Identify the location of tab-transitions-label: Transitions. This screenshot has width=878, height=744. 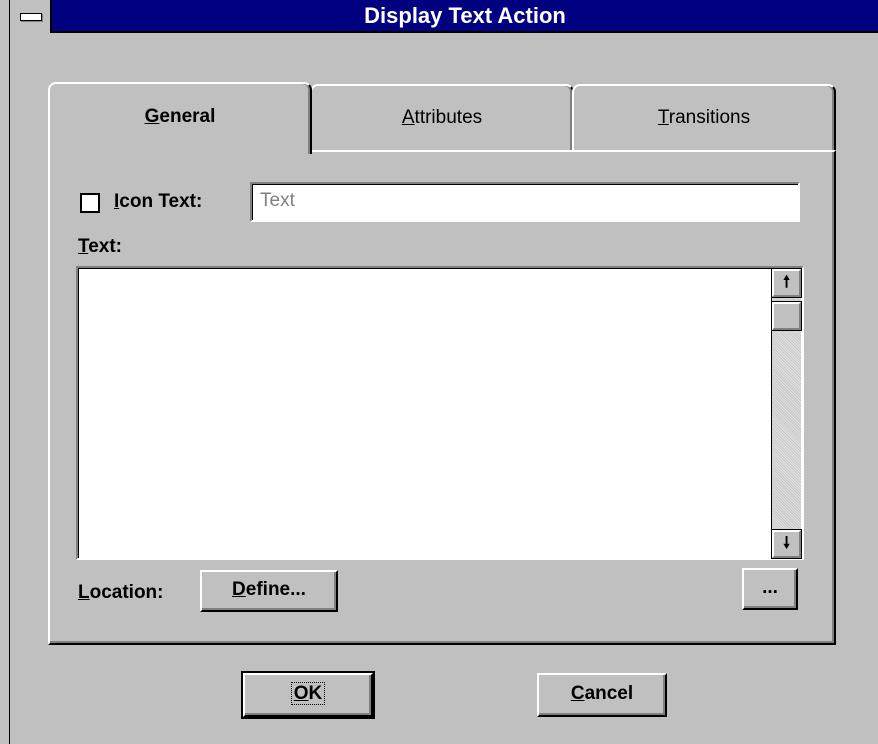
(704, 117).